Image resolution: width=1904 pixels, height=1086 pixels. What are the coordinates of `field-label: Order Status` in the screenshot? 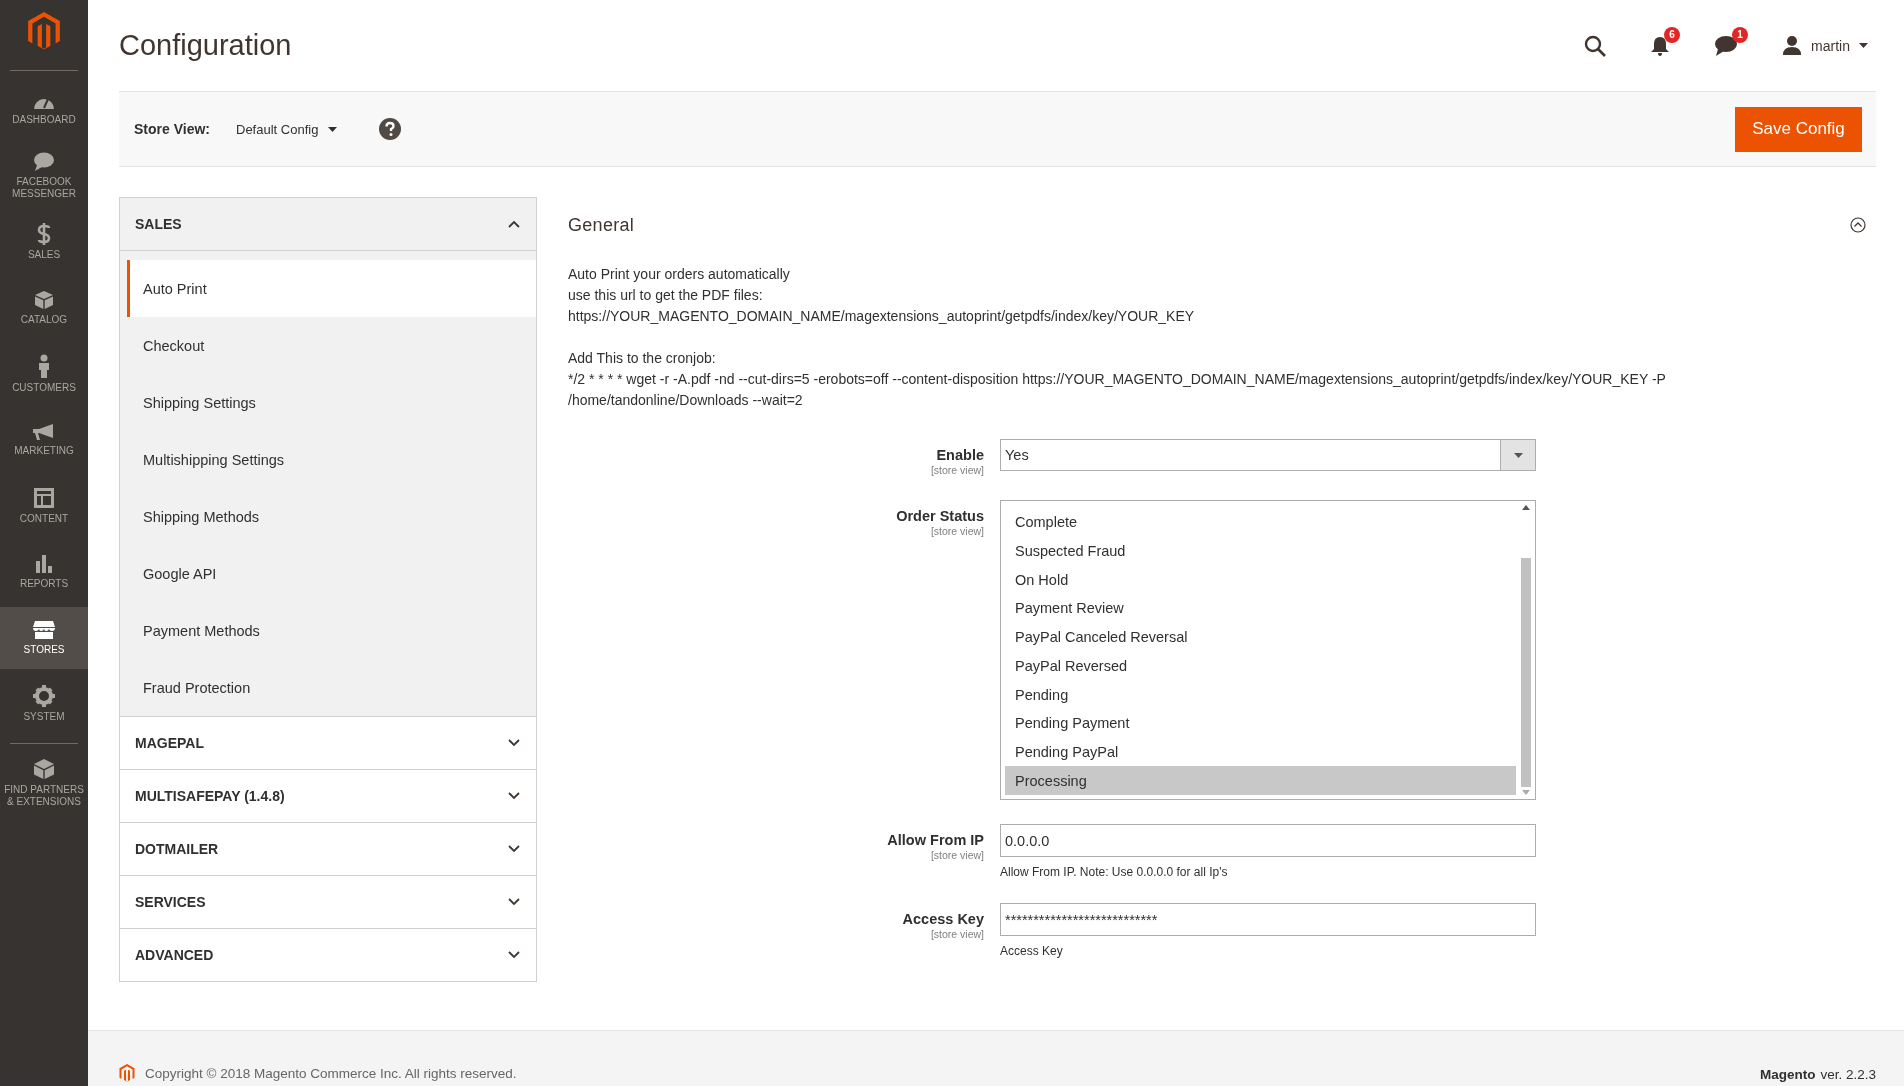 It's located at (940, 516).